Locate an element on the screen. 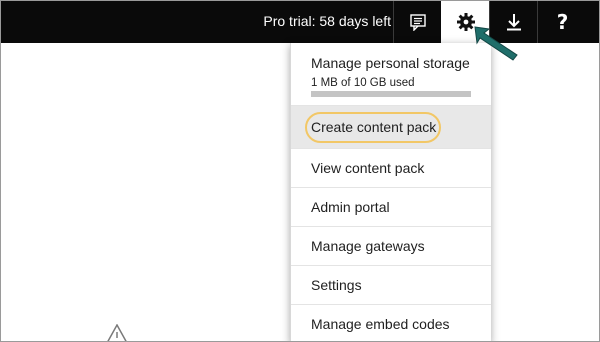 This screenshot has height=342, width=600. pro-trial-status: Pro trial: 58 days left is located at coordinates (327, 22).